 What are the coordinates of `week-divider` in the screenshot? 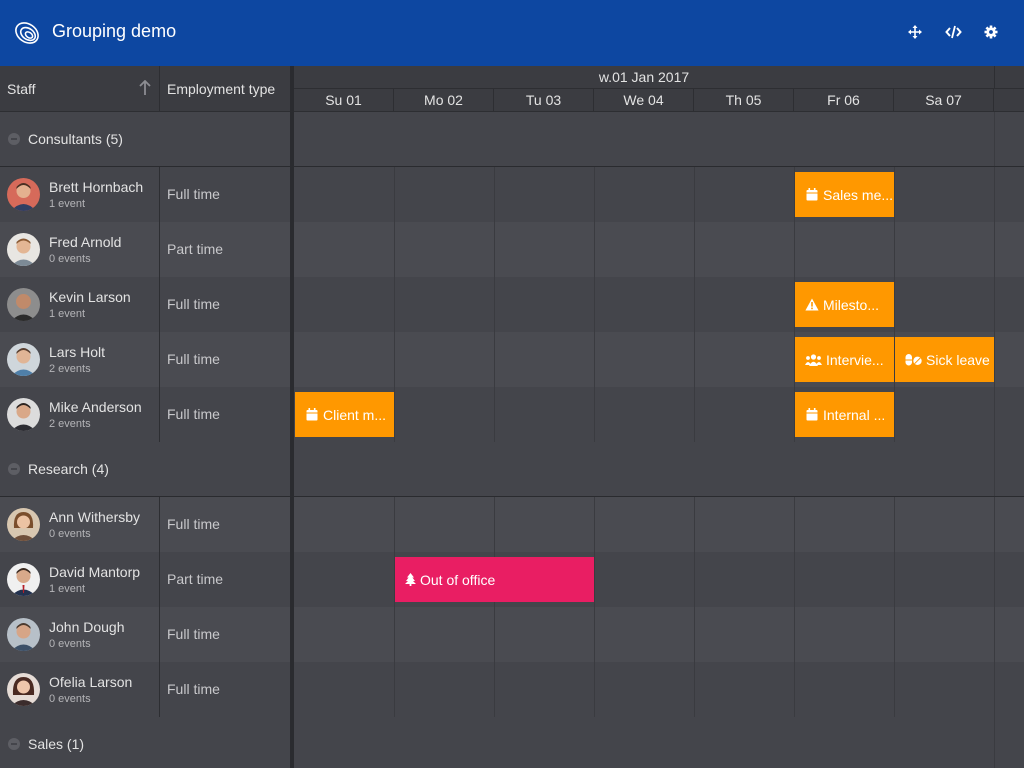 It's located at (994, 77).